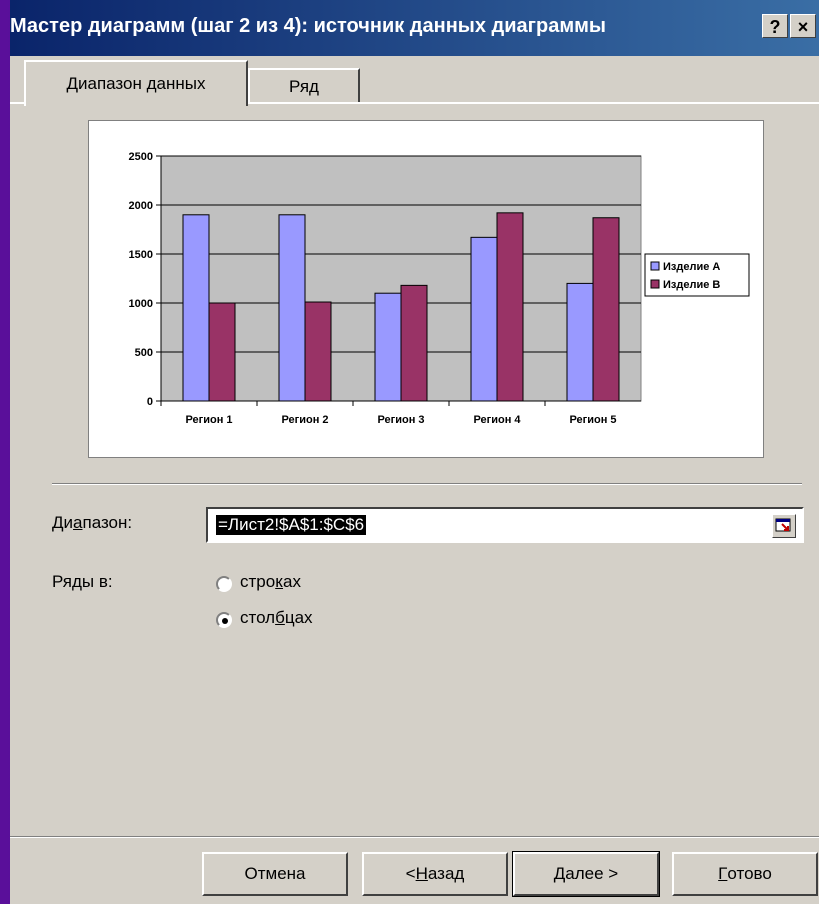 The image size is (819, 904). What do you see at coordinates (414, 83) in the screenshot?
I see `tab-strip: Диапазон данных Ряд` at bounding box center [414, 83].